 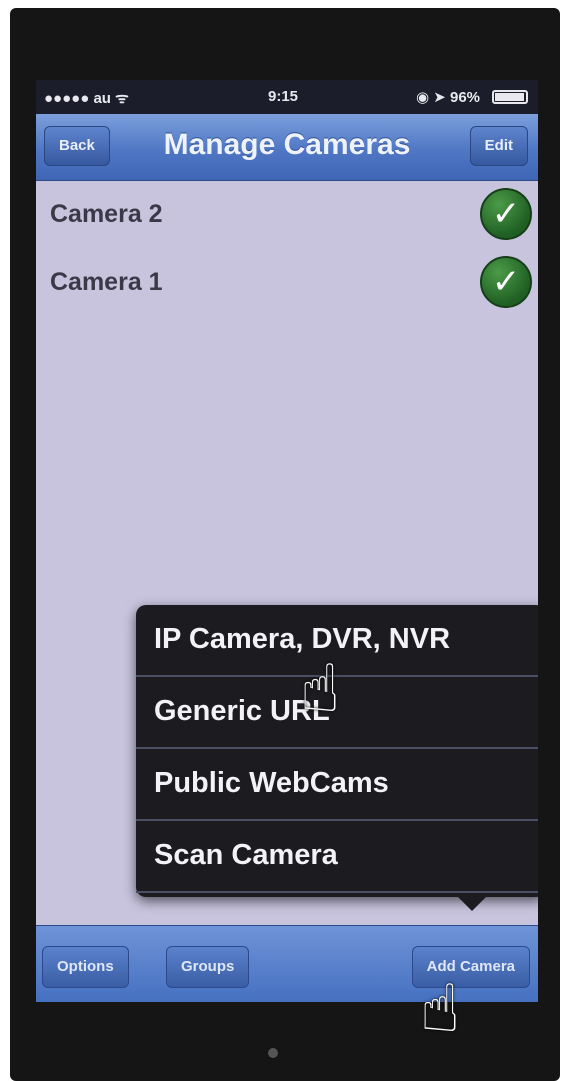 I want to click on home-button, so click(x=273, y=1053).